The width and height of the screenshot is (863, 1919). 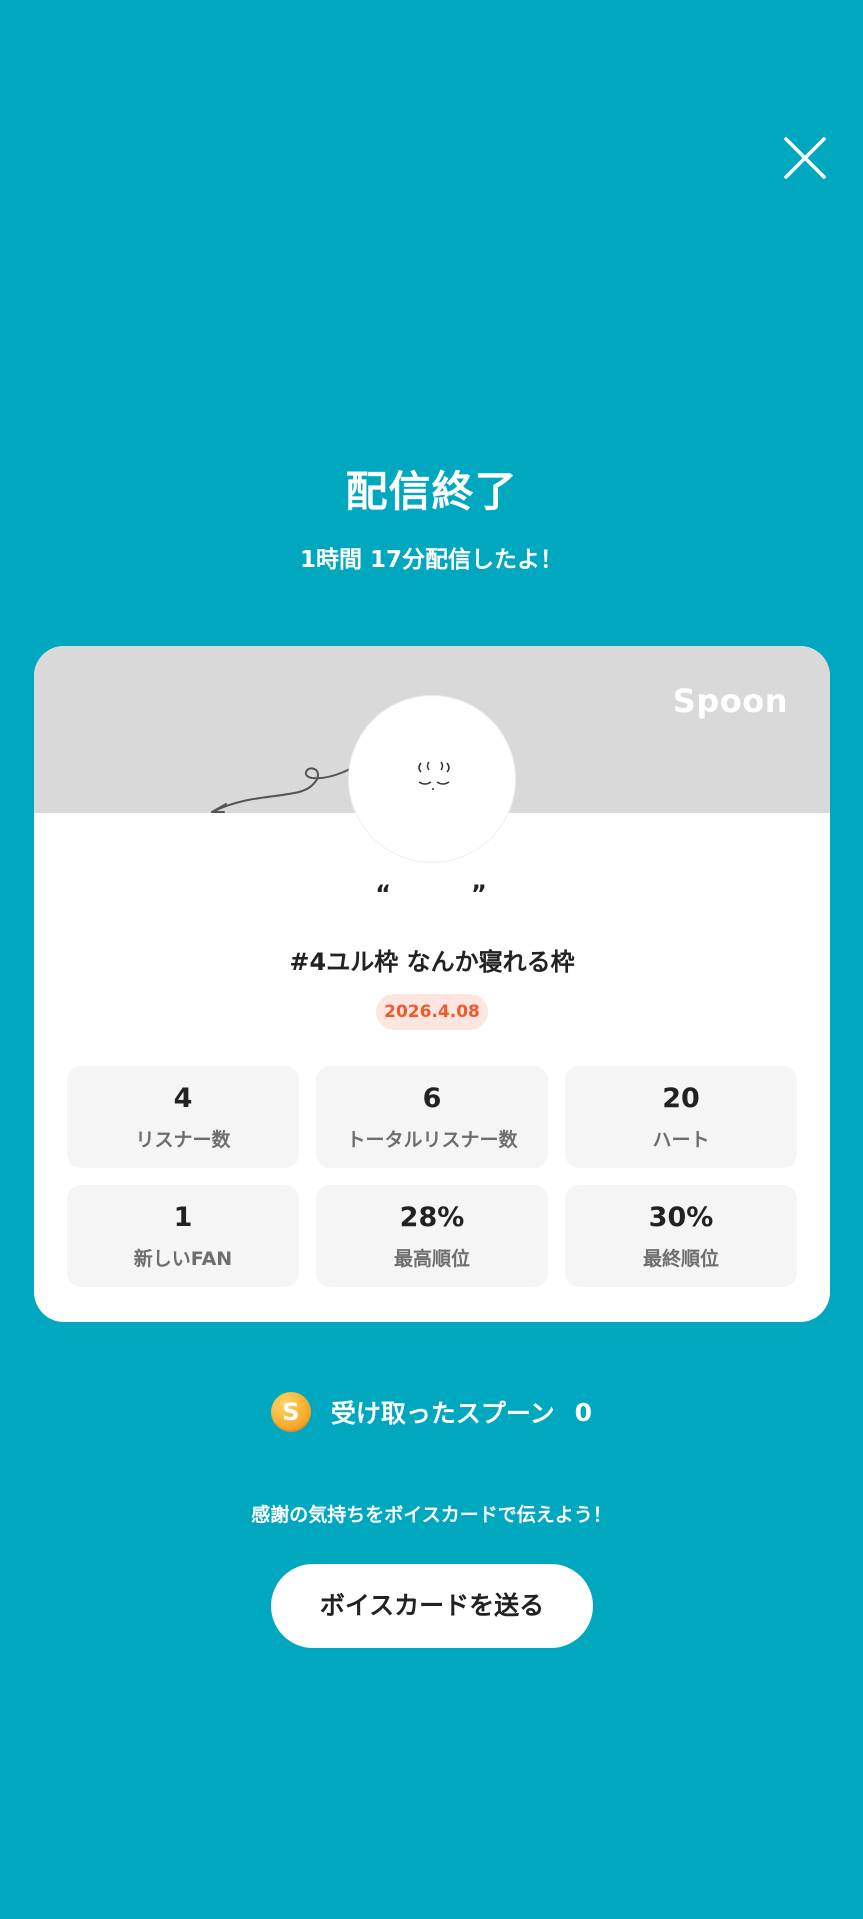 What do you see at coordinates (681, 1098) in the screenshot?
I see `stat-value: 20` at bounding box center [681, 1098].